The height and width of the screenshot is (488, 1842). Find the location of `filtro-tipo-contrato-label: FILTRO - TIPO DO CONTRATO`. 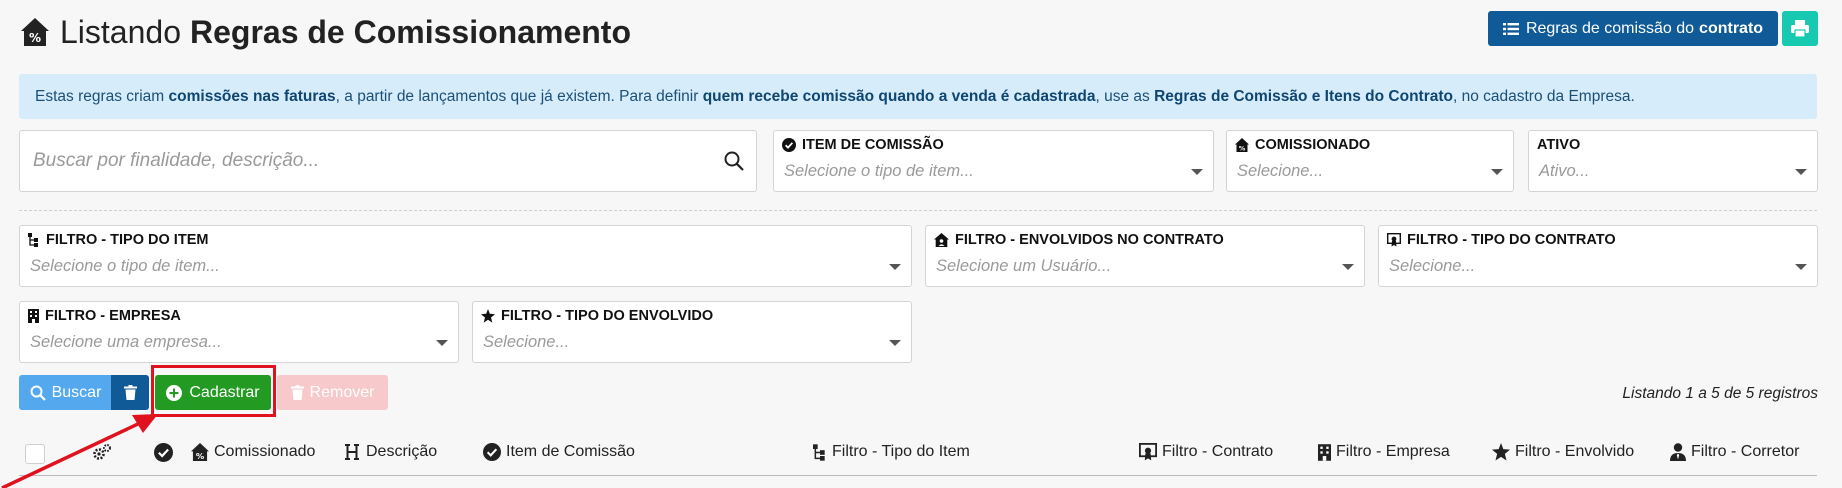

filtro-tipo-contrato-label: FILTRO - TIPO DO CONTRATO is located at coordinates (1511, 240).